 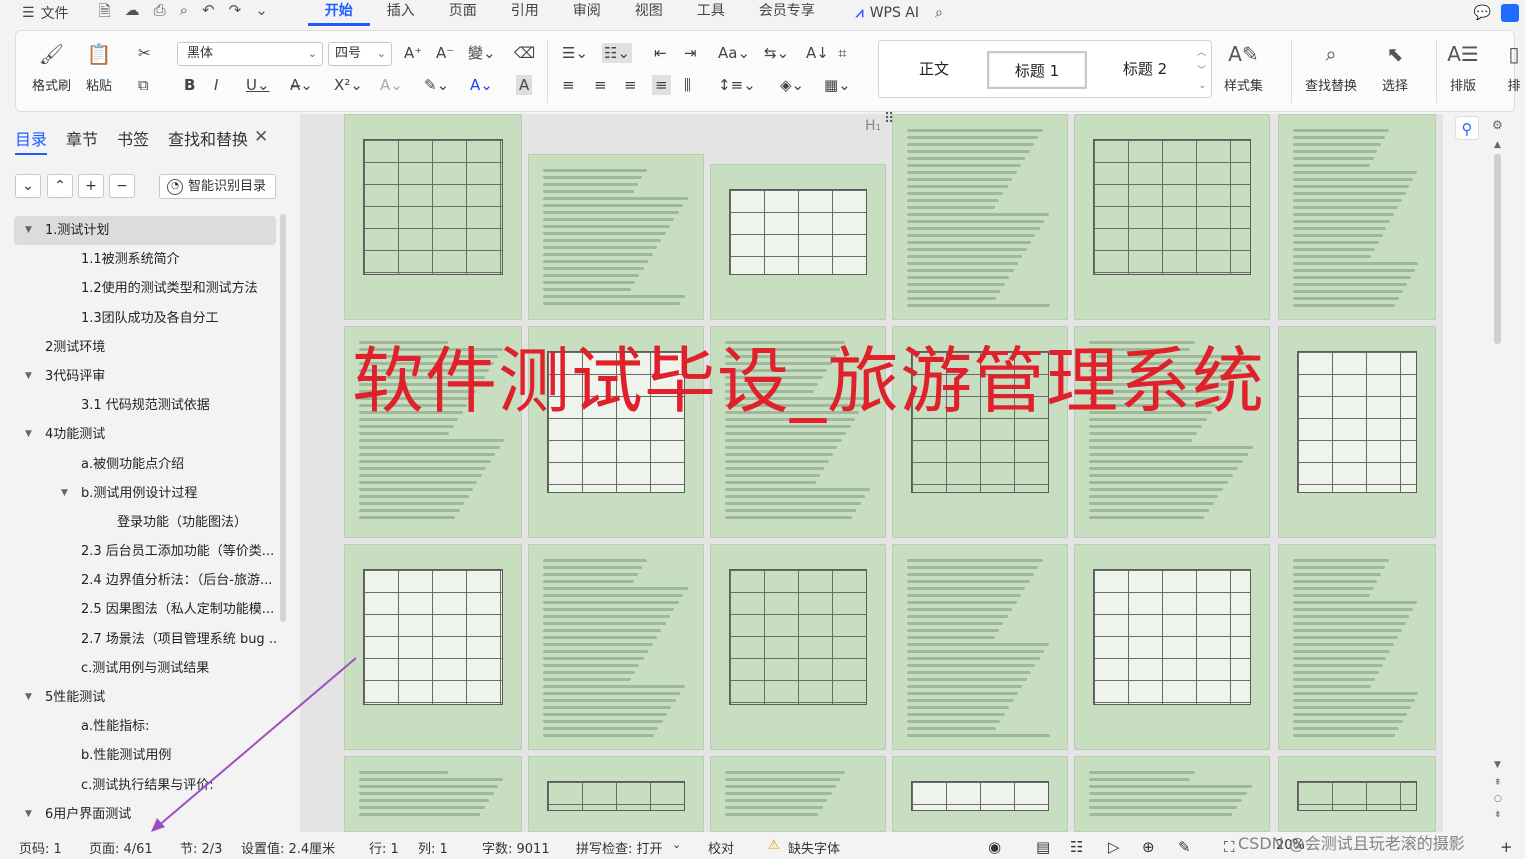 What do you see at coordinates (250, 54) in the screenshot?
I see `font-name-select: 黑体 ⌄` at bounding box center [250, 54].